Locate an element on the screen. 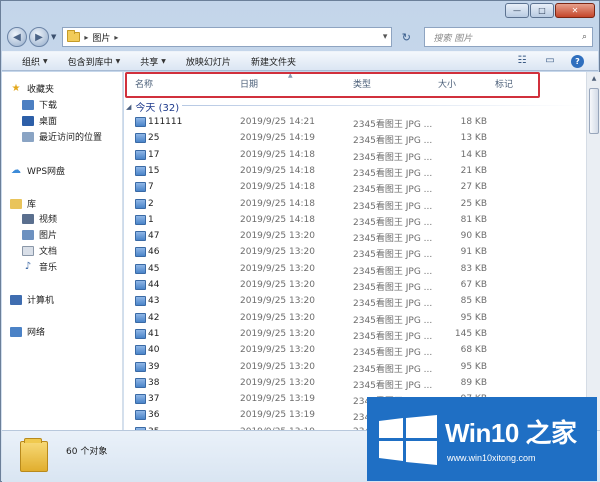 The width and height of the screenshot is (600, 482). file-size: 89 KB is located at coordinates (473, 382).